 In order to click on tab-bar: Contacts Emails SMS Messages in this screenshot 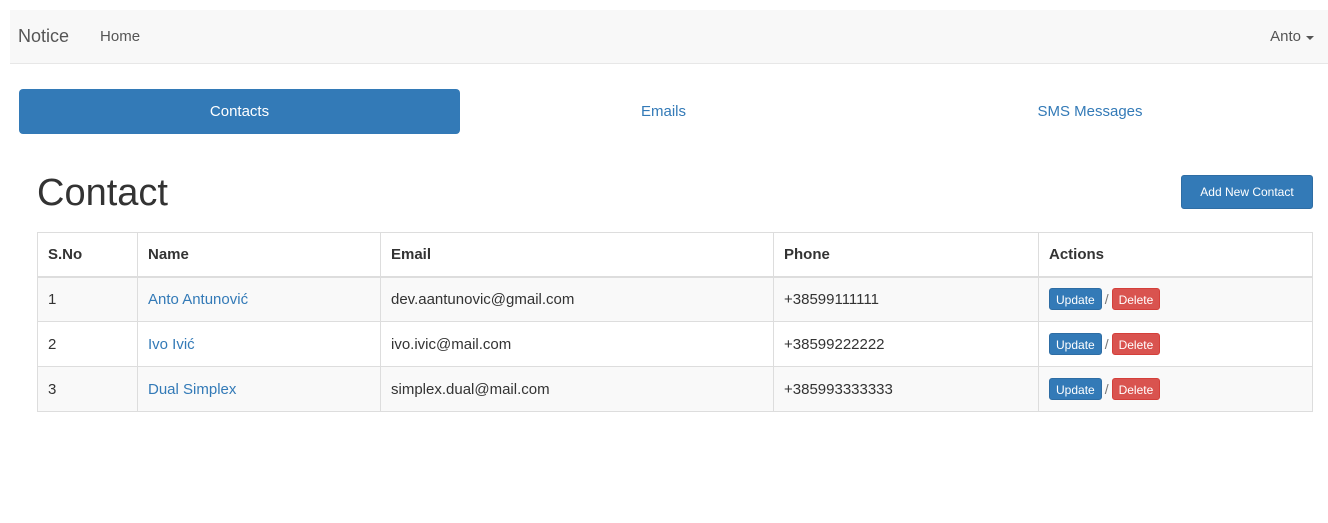, I will do `click(666, 111)`.